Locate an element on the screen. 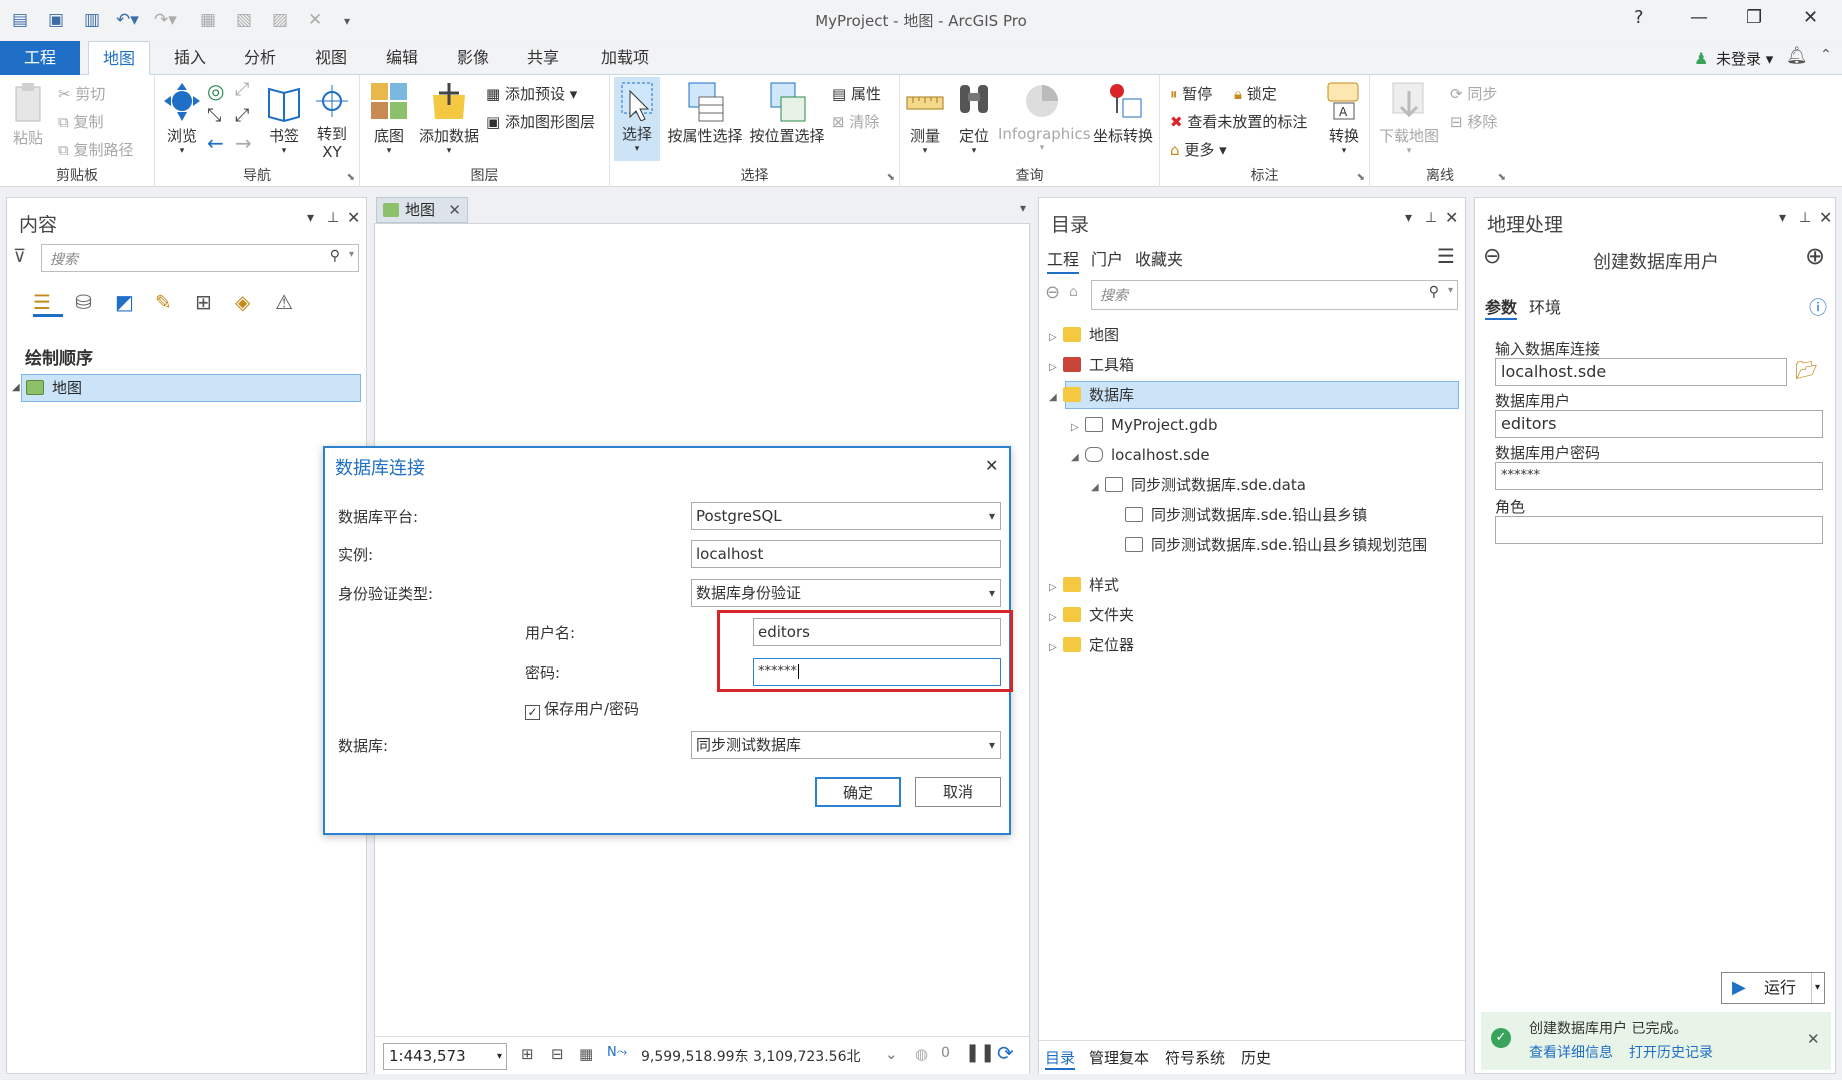  pause-drawing-icon: ❚❚ is located at coordinates (980, 1052).